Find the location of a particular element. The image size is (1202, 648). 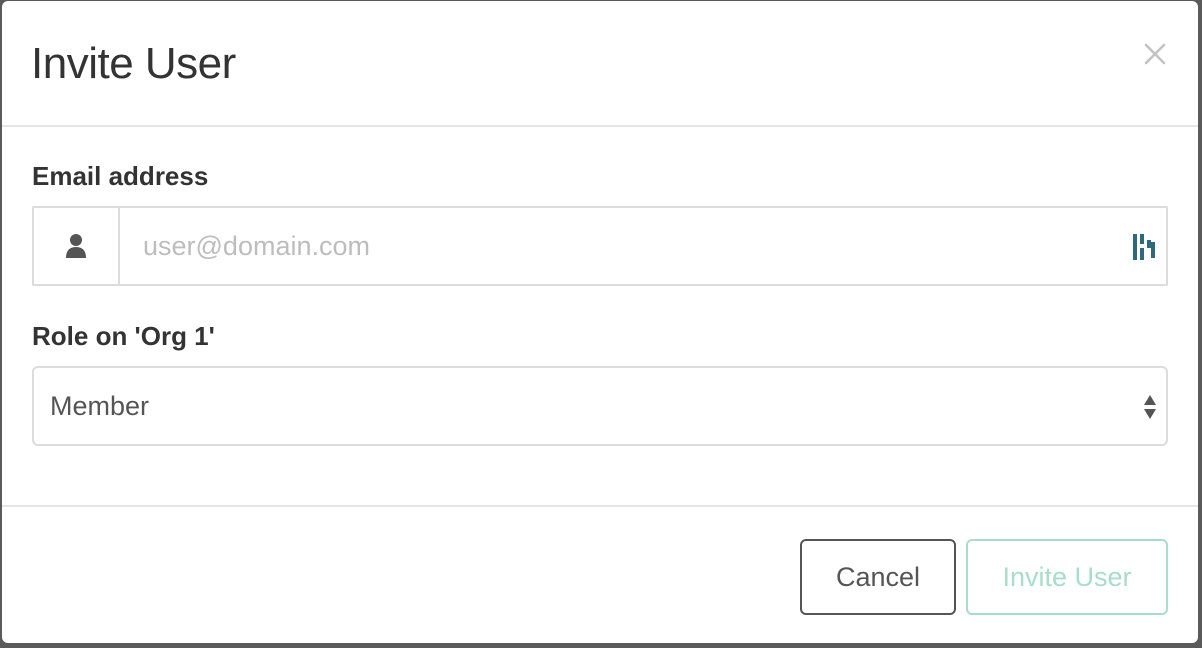

role-select: Member is located at coordinates (600, 406).